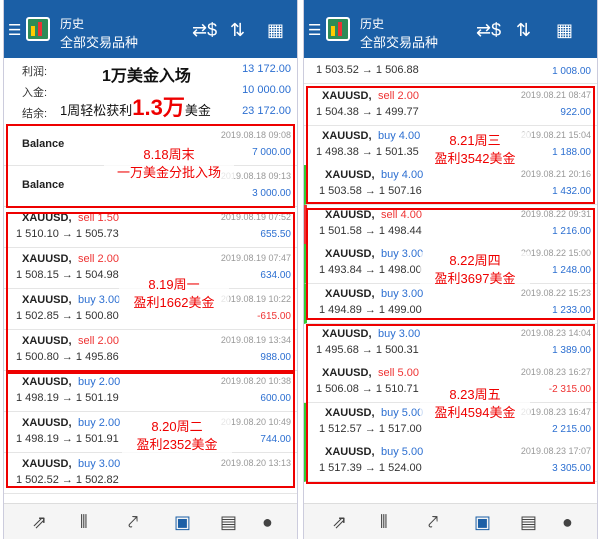  I want to click on deal-value: 1 008.00, so click(571, 71).